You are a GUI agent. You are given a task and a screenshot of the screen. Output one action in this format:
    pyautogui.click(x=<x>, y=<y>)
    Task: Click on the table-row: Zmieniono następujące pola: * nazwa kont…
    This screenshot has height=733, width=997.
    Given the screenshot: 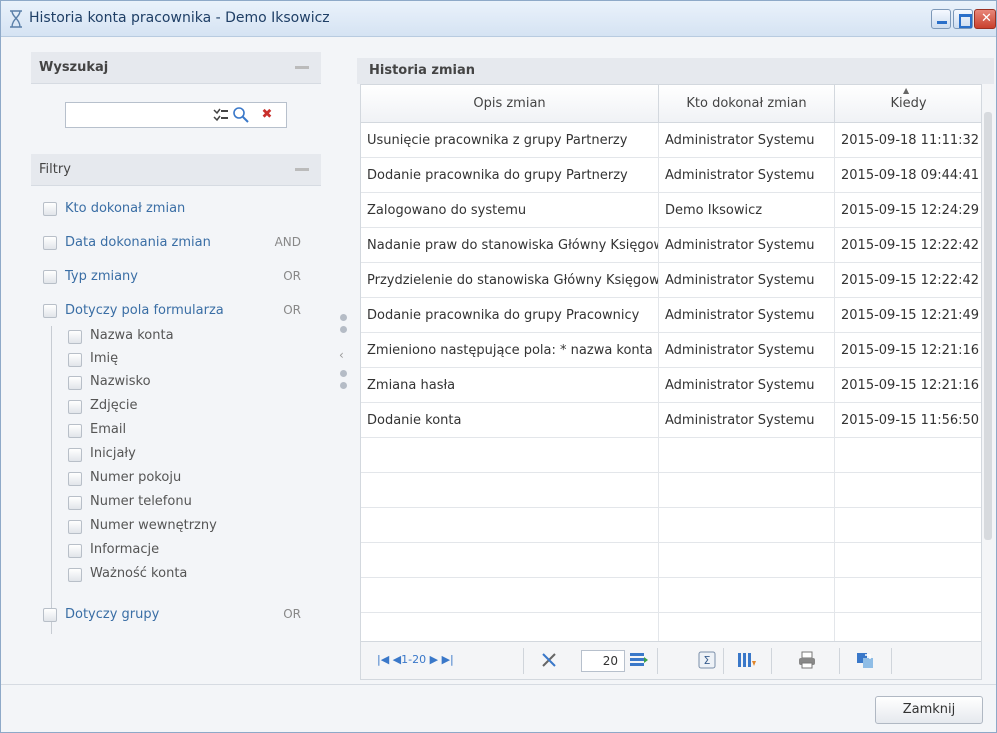 What is the action you would take?
    pyautogui.click(x=671, y=350)
    